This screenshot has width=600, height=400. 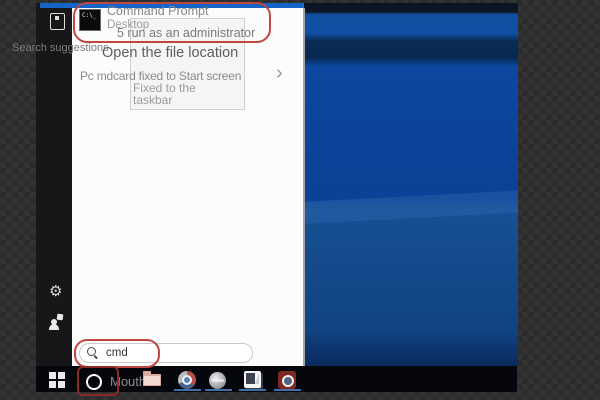 What do you see at coordinates (56, 321) in the screenshot?
I see `feedback-people-icon` at bounding box center [56, 321].